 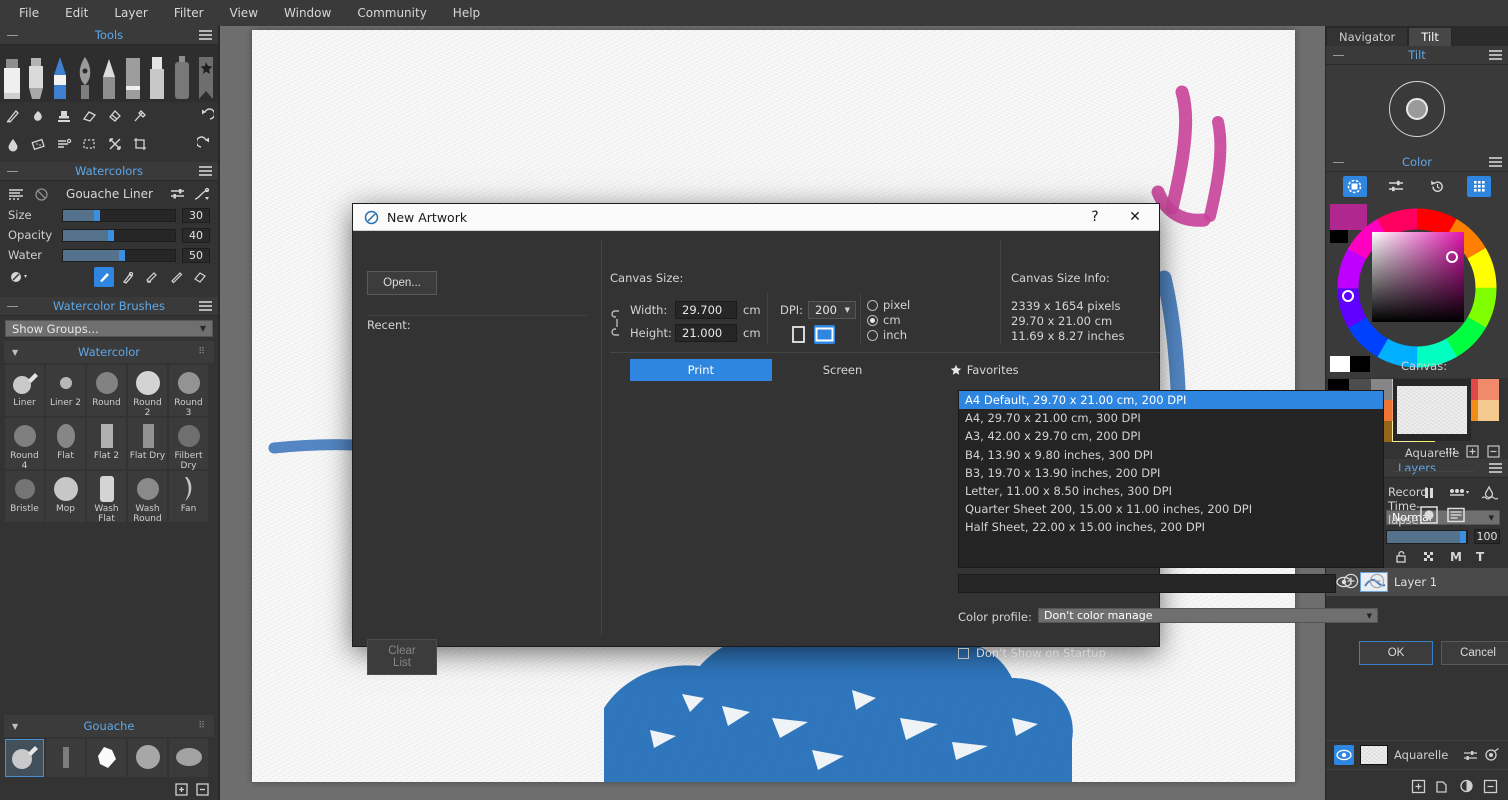 What do you see at coordinates (617, 323) in the screenshot?
I see `link-chain-icon` at bounding box center [617, 323].